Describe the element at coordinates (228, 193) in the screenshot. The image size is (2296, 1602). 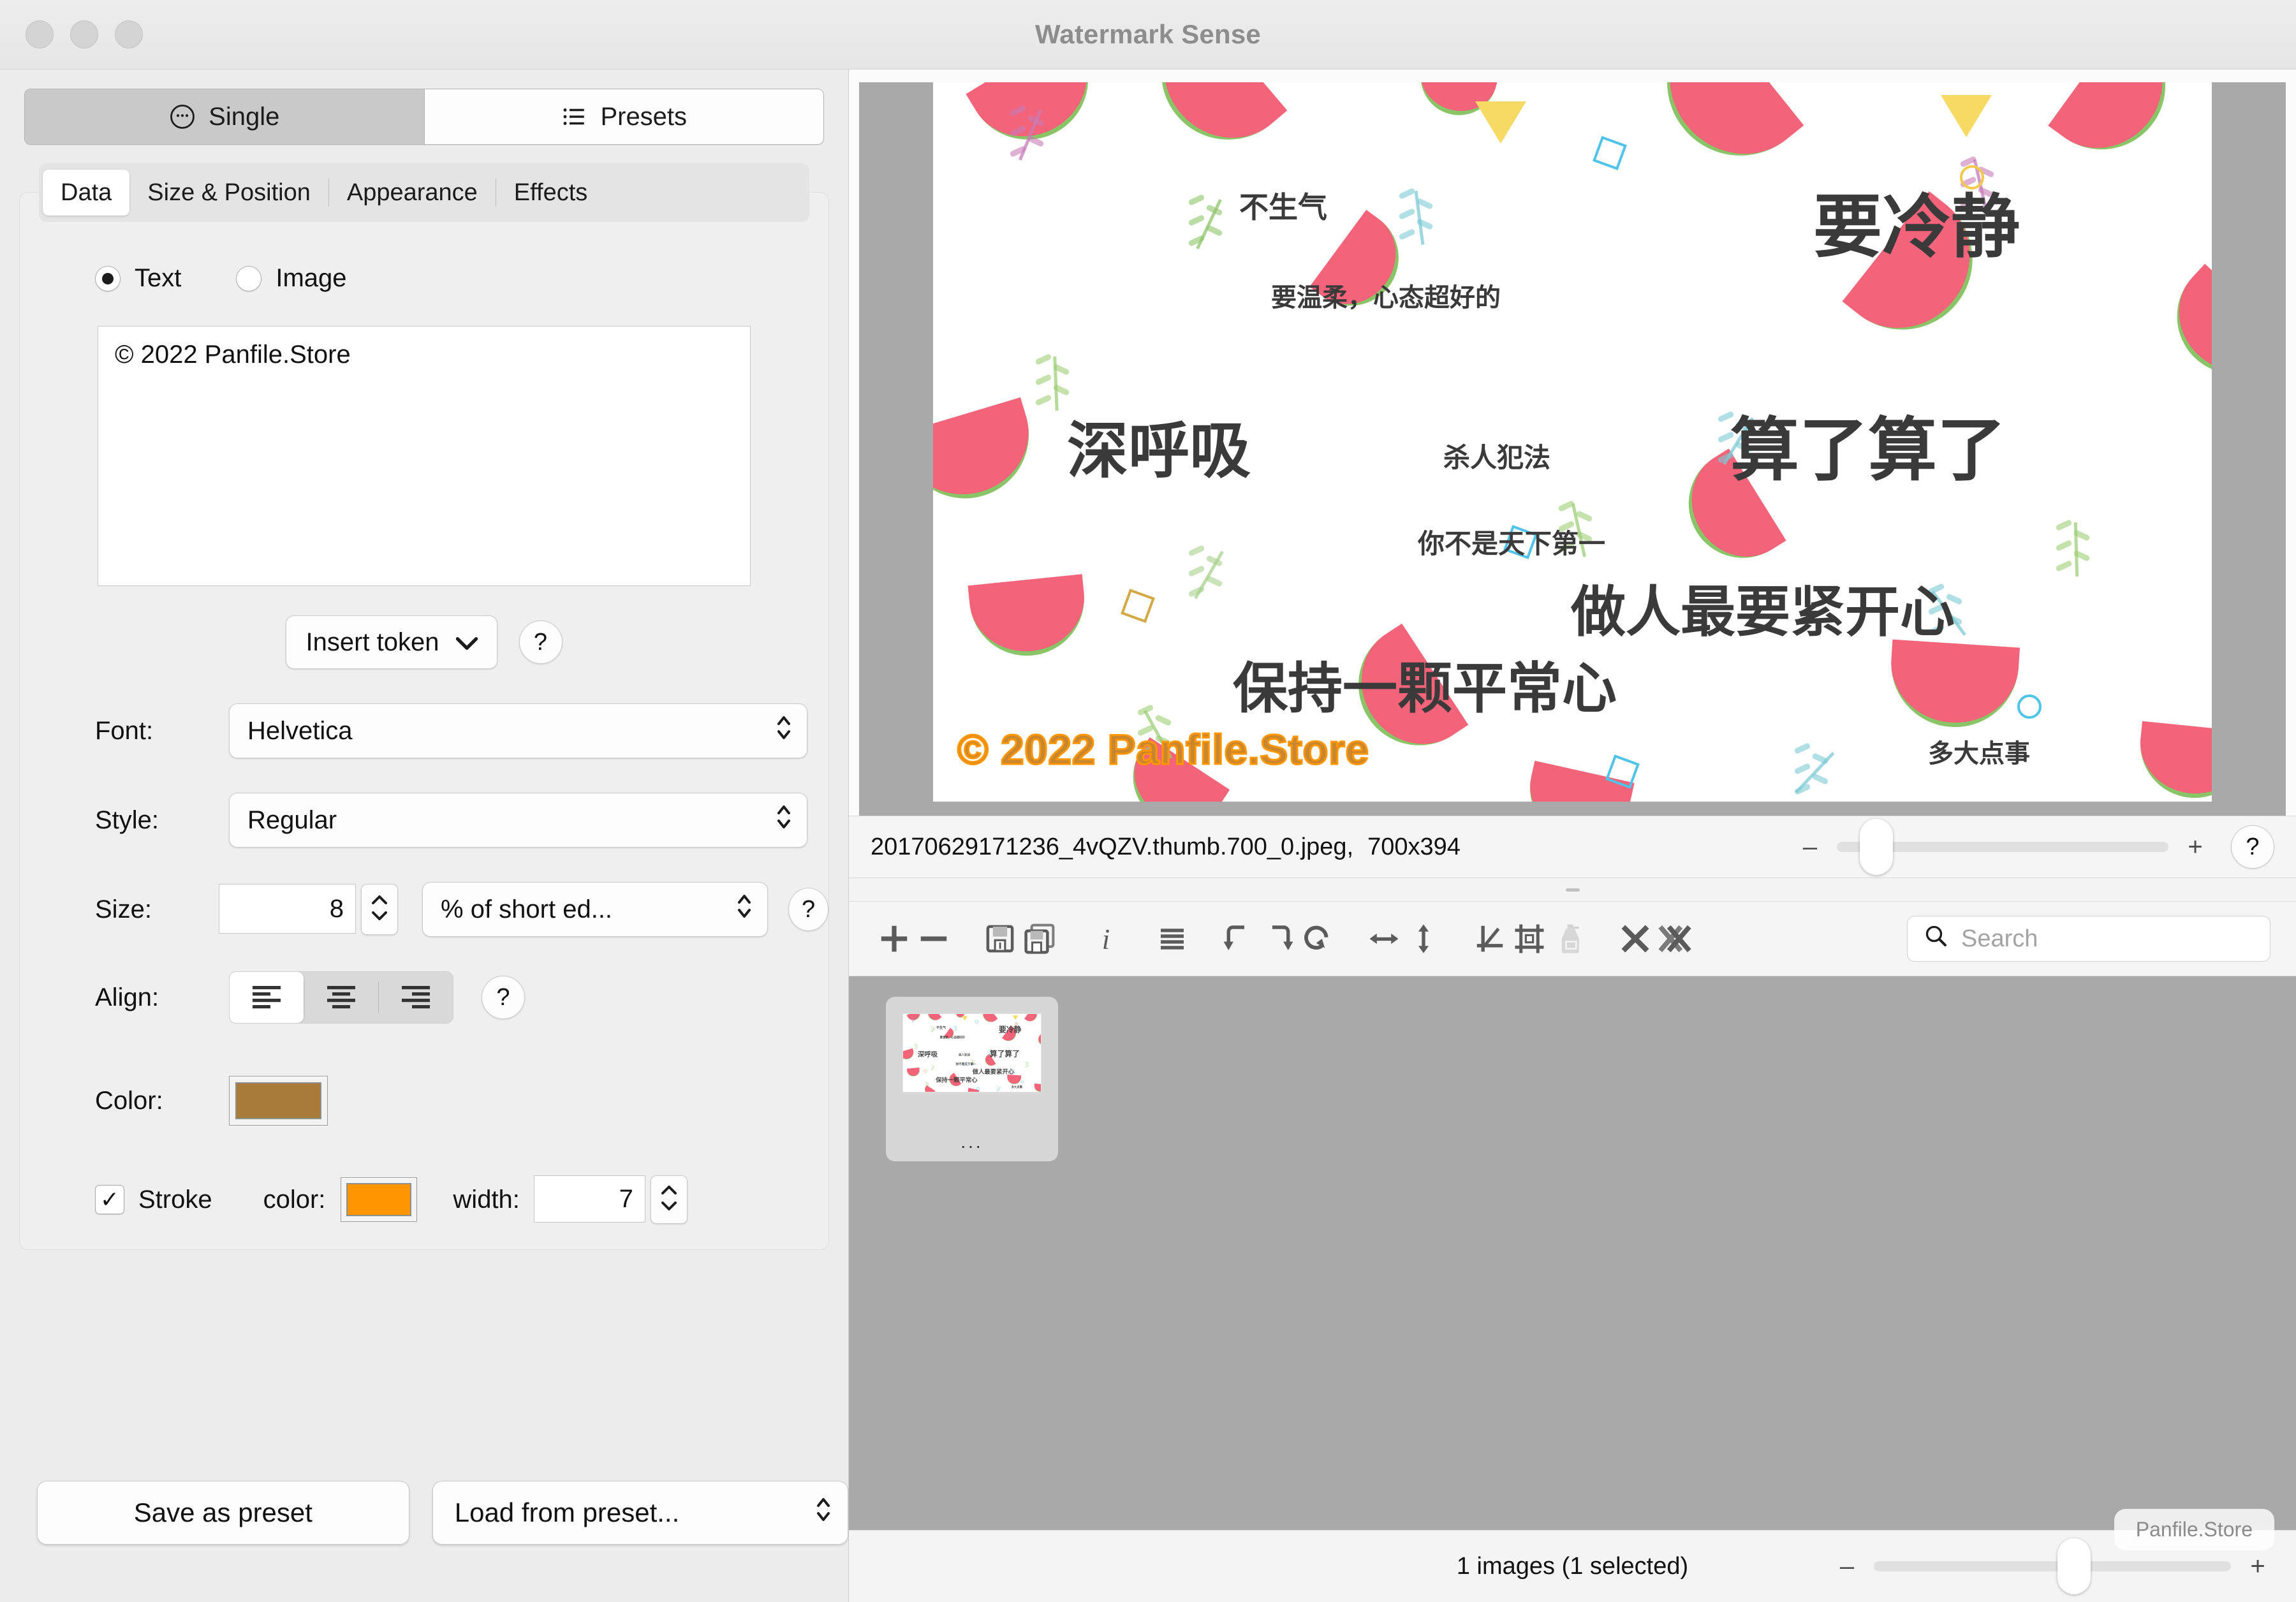
I see `tab-size-position: Size & Position` at that location.